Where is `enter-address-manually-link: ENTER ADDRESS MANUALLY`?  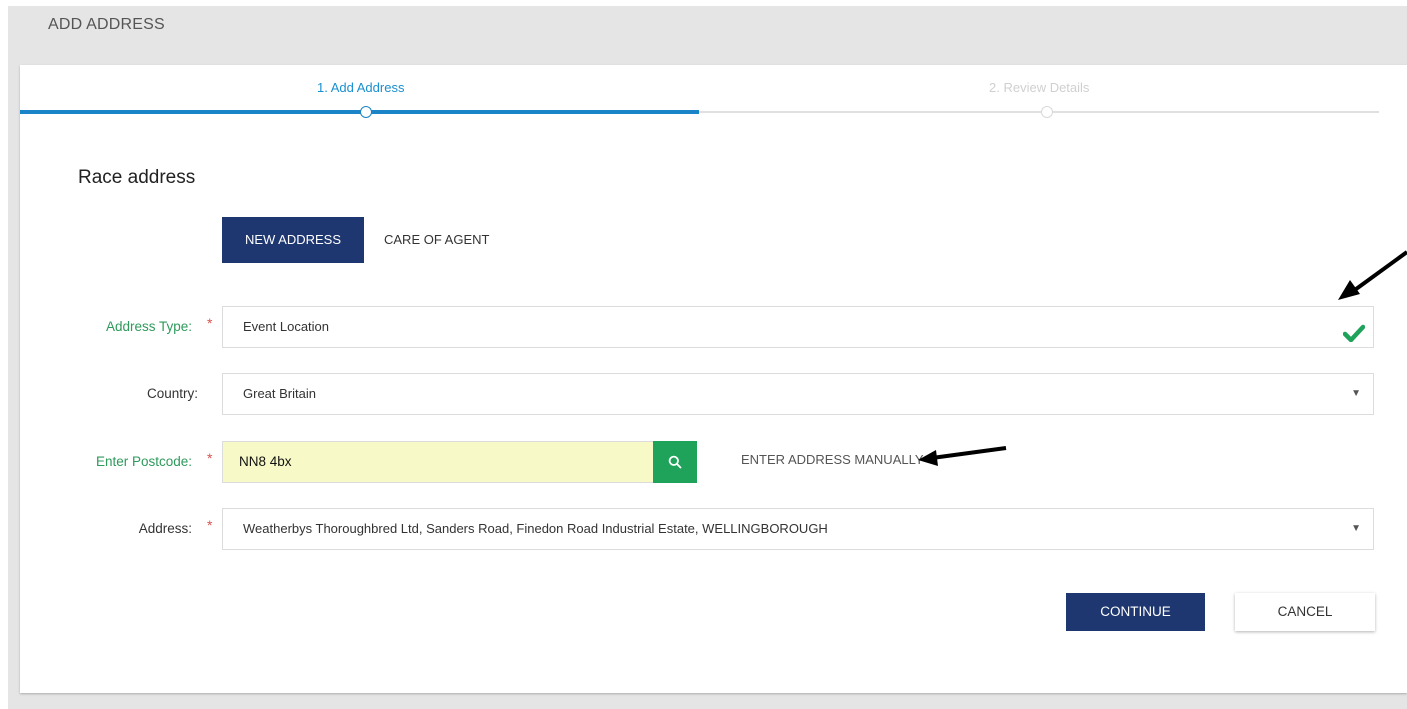
enter-address-manually-link: ENTER ADDRESS MANUALLY is located at coordinates (832, 459).